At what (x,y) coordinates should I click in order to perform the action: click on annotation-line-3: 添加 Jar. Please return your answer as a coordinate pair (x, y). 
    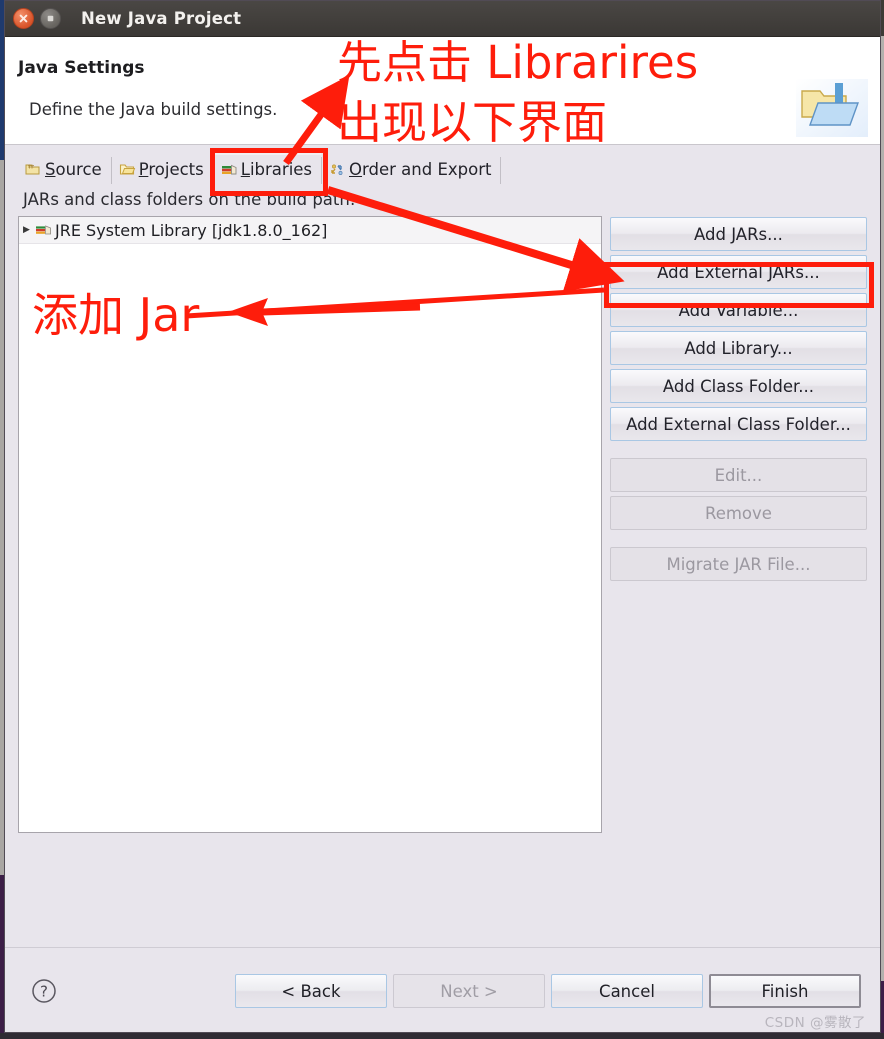
    Looking at the image, I should click on (116, 315).